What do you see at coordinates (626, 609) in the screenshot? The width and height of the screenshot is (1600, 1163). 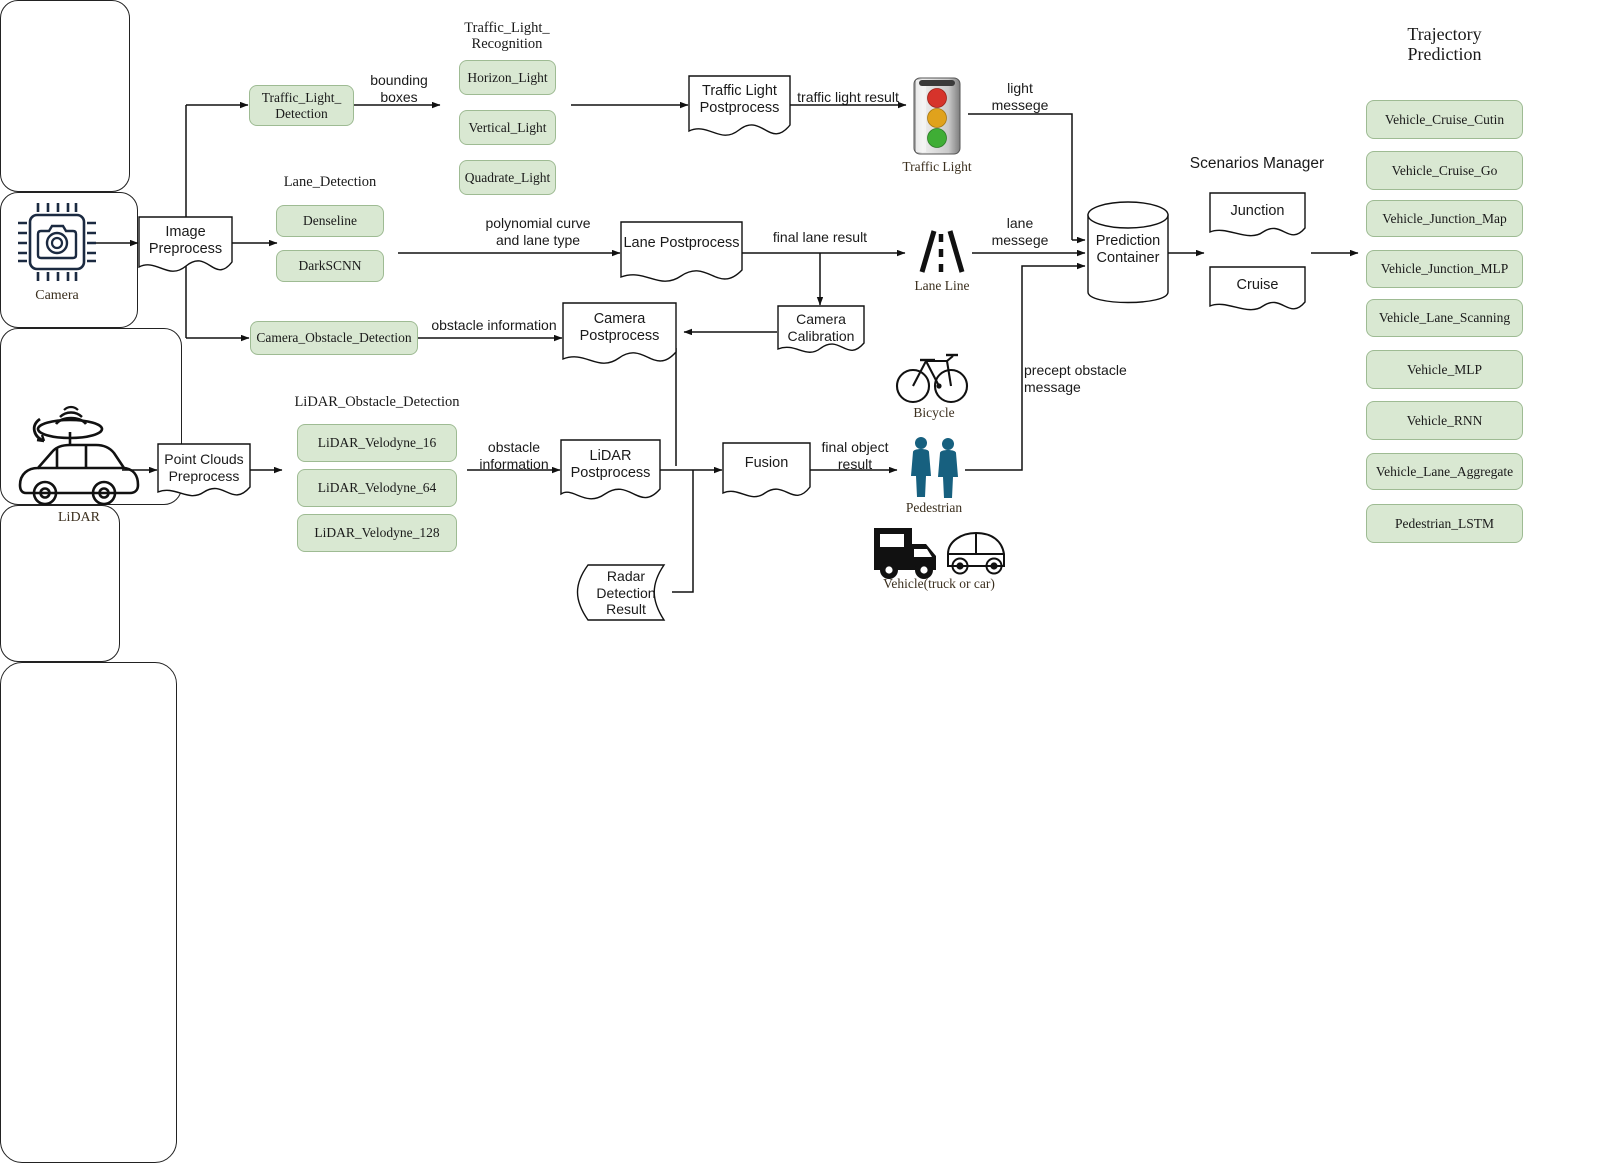 I see `radar-line3: Result` at bounding box center [626, 609].